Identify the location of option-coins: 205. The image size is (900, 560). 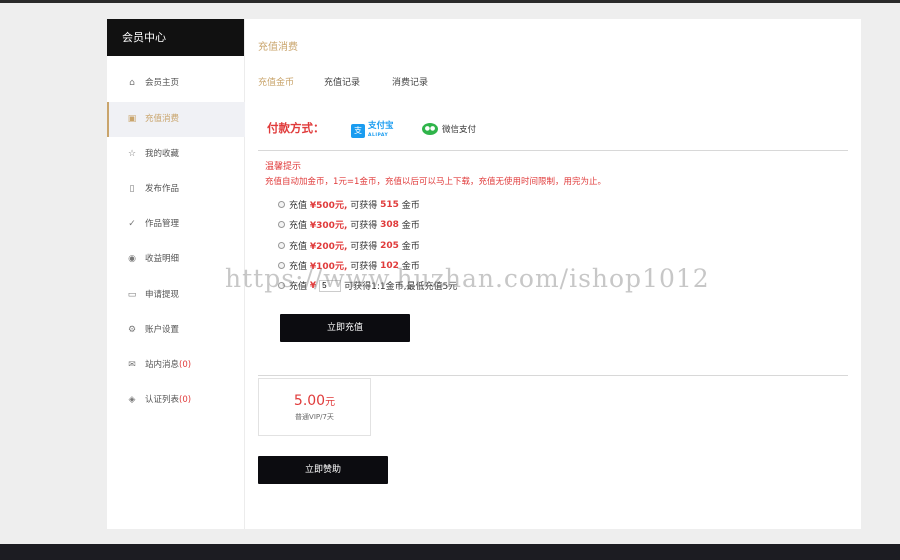
(389, 245).